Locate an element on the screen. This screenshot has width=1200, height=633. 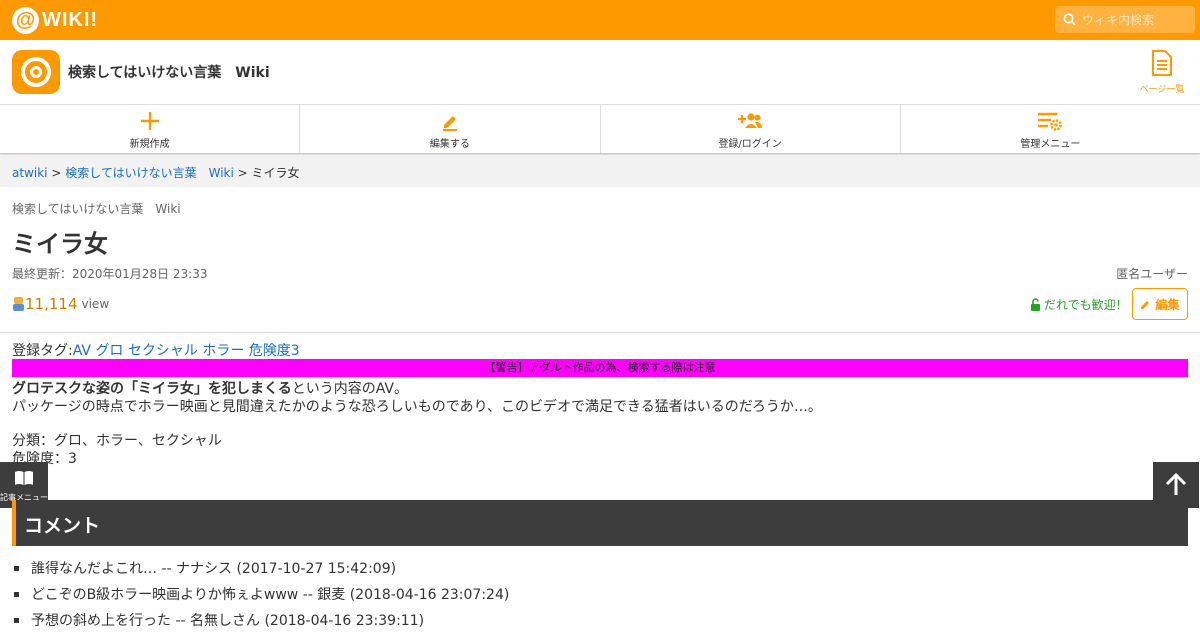
plus-icon is located at coordinates (149, 121).